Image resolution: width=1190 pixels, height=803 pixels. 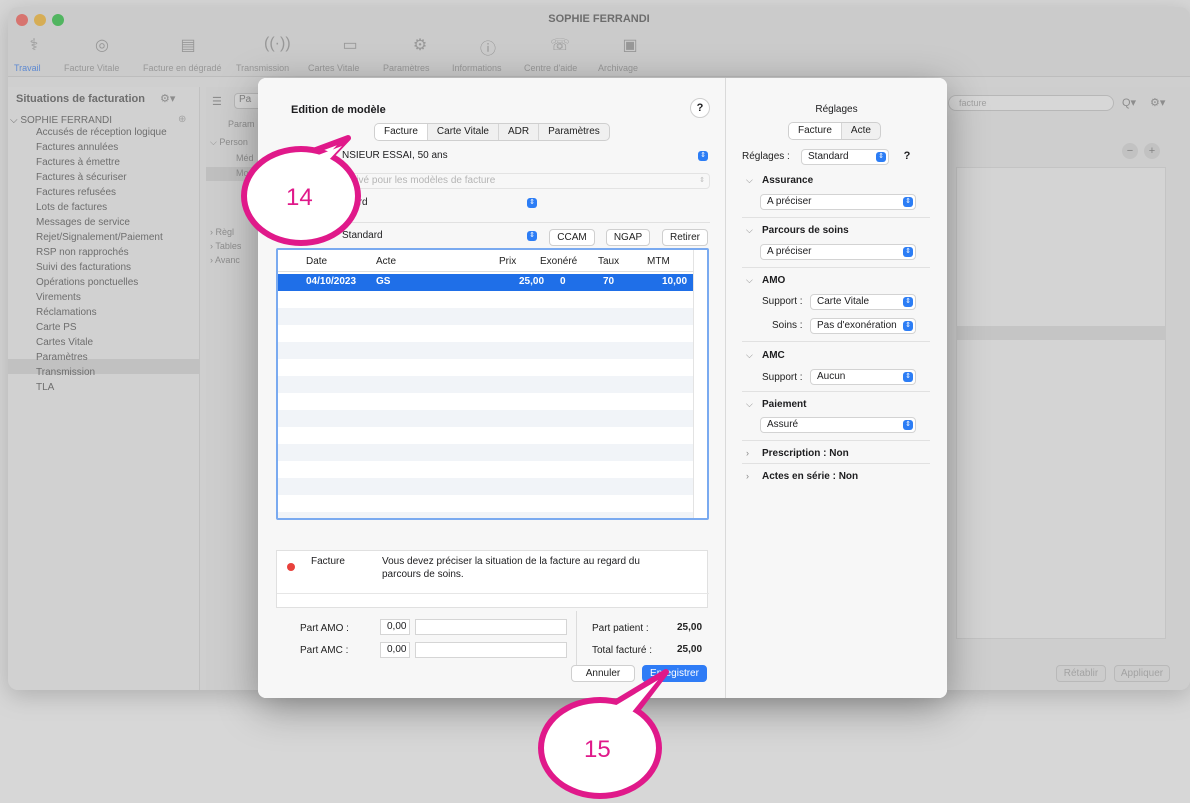 What do you see at coordinates (395, 627) in the screenshot?
I see `part-amo-field: 0,00` at bounding box center [395, 627].